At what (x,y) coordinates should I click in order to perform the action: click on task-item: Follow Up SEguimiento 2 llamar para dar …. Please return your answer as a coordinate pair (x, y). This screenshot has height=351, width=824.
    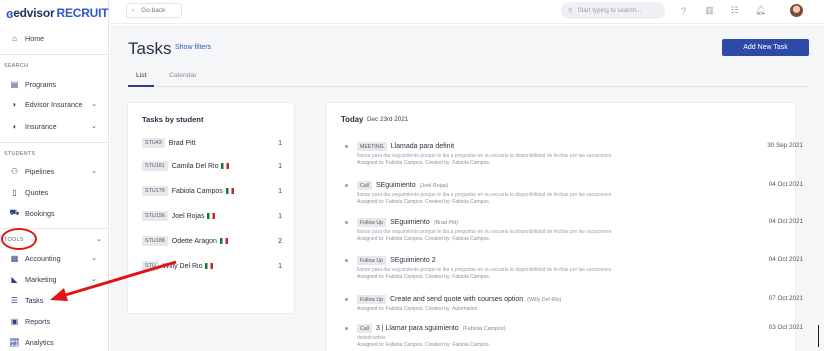
    Looking at the image, I should click on (574, 269).